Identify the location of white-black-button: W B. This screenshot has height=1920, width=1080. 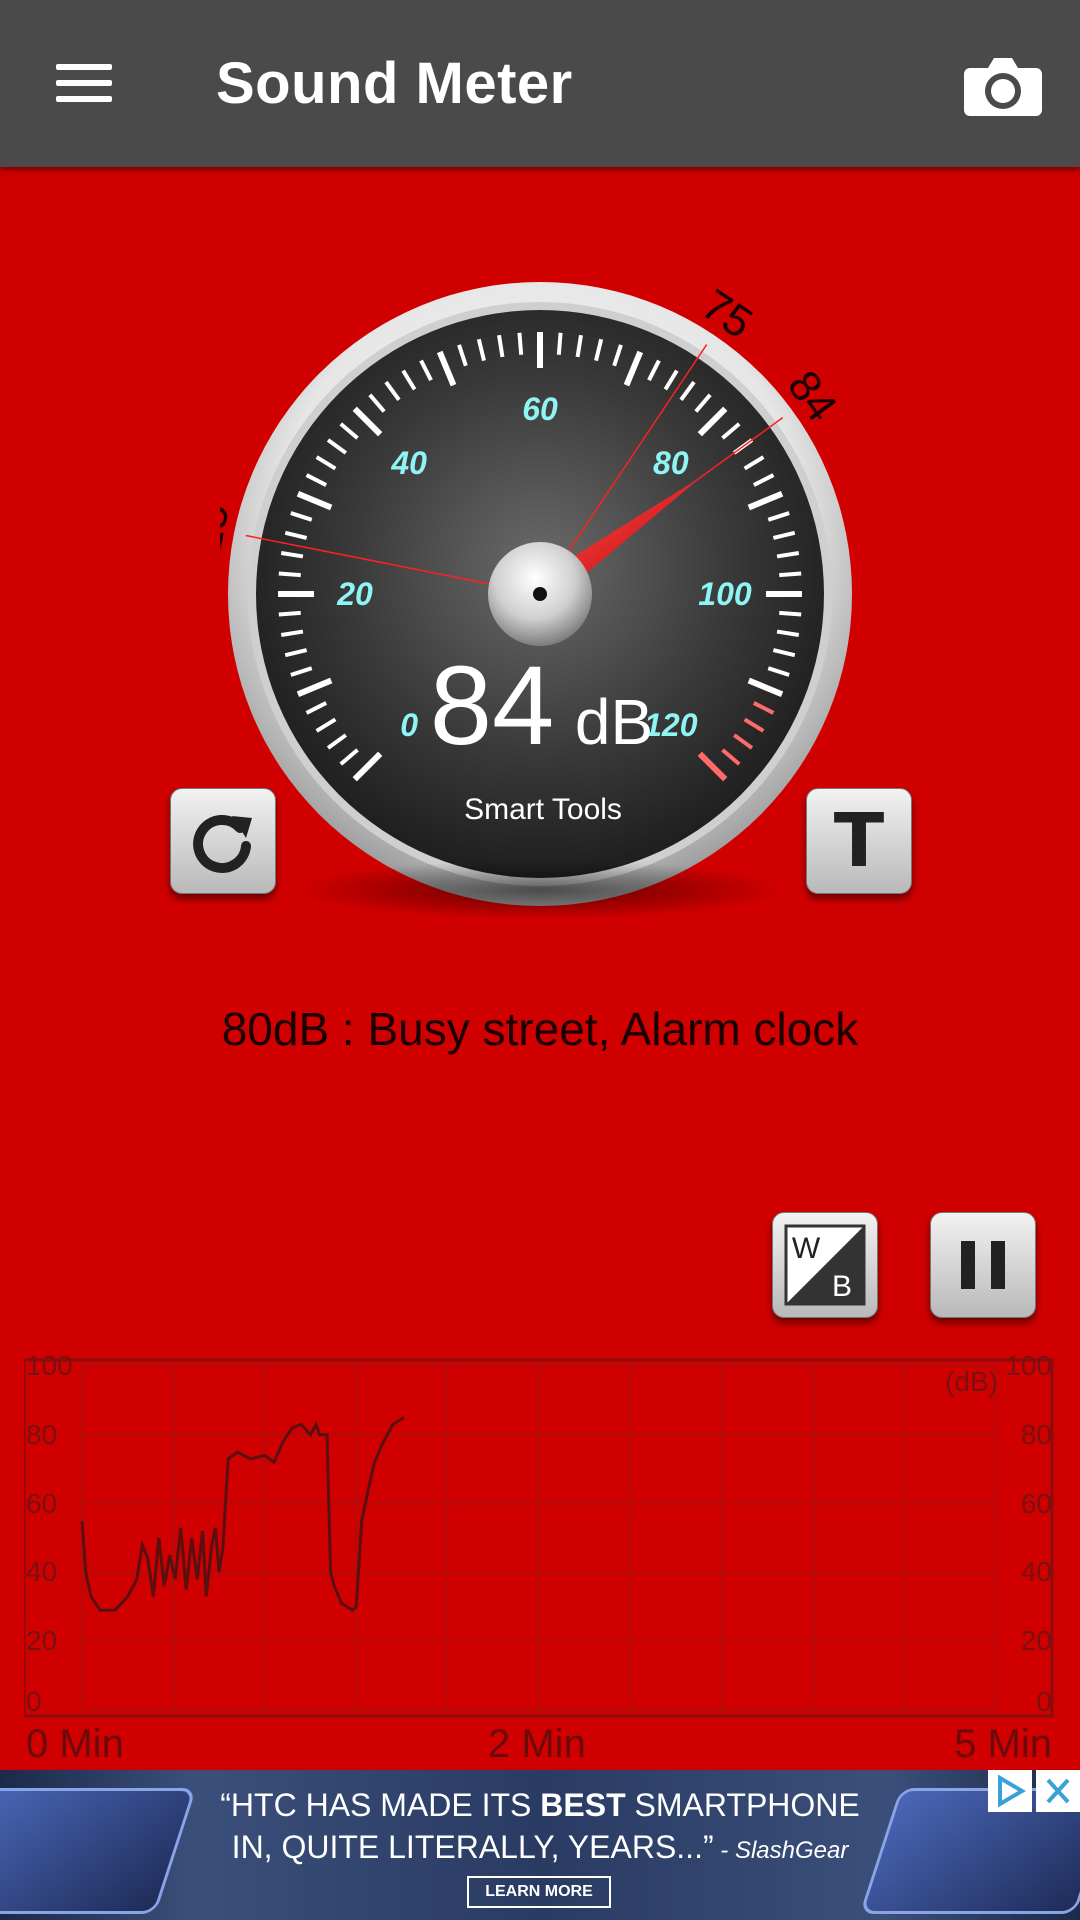
(825, 1265).